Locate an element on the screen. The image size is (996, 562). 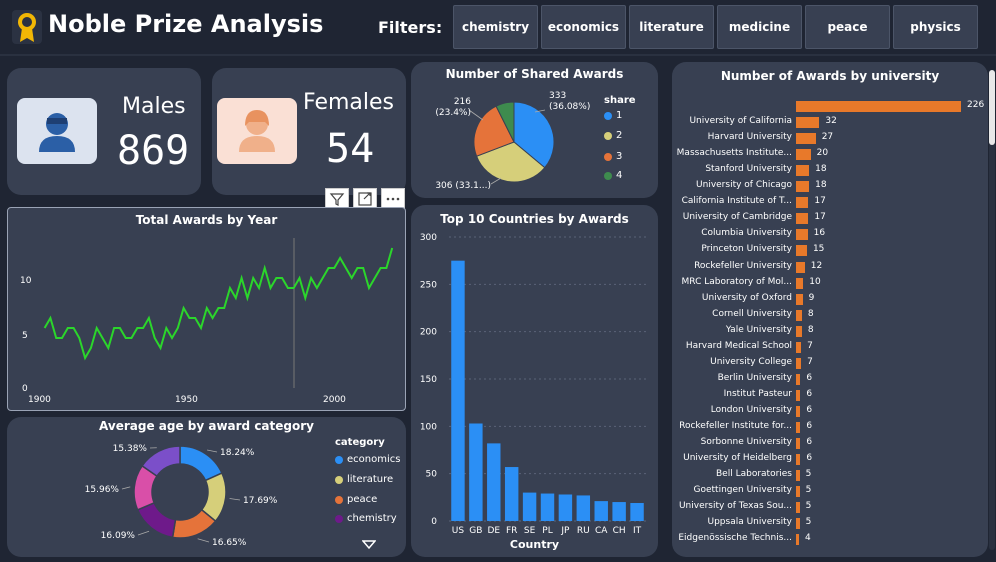
university-row: Bell Laboratories 5 is located at coordinates (830, 475).